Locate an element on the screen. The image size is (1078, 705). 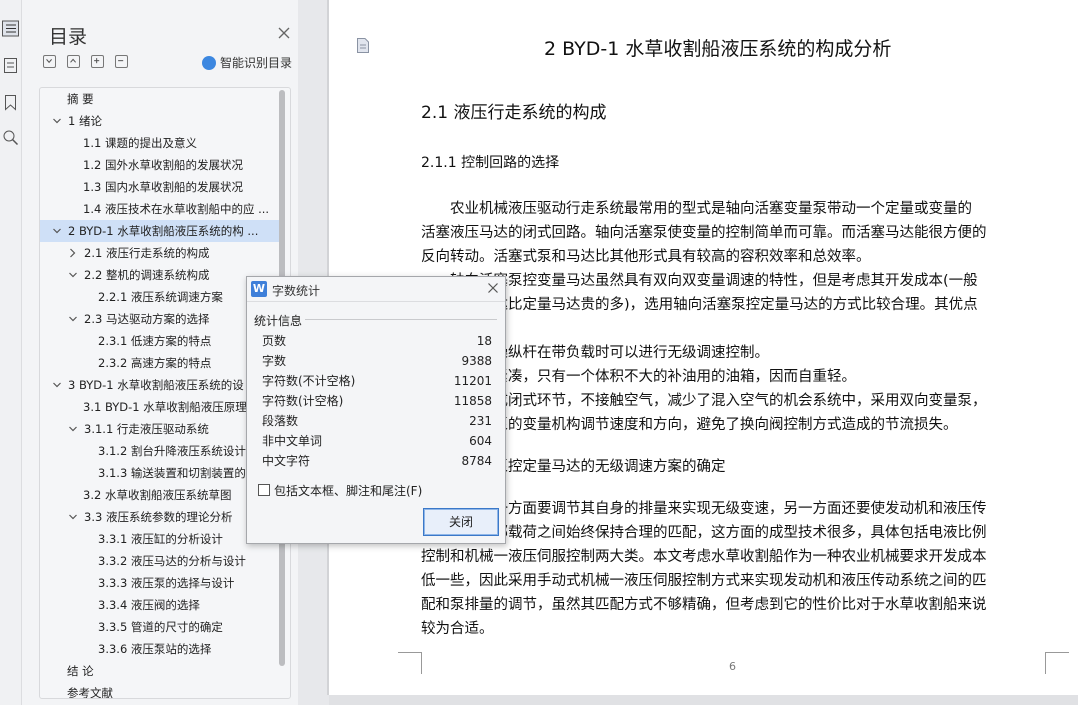
crop-mark-right is located at coordinates (1057, 663).